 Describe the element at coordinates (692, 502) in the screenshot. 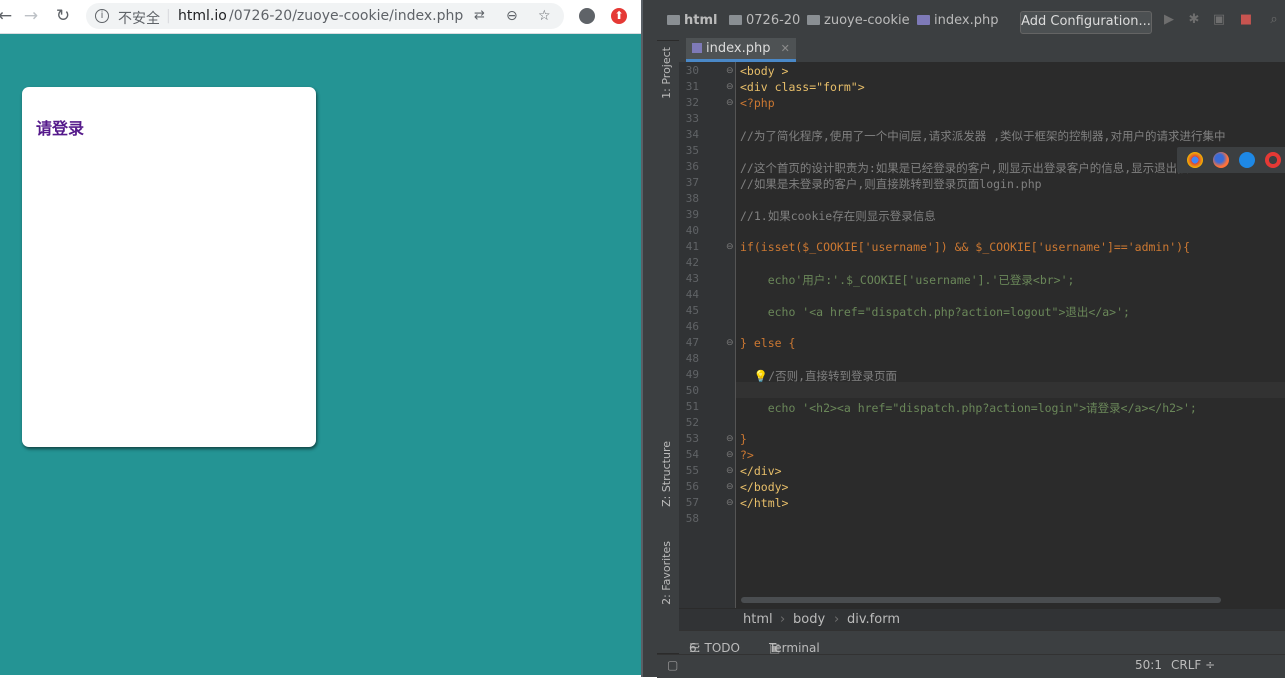

I see `line-number: 57` at that location.